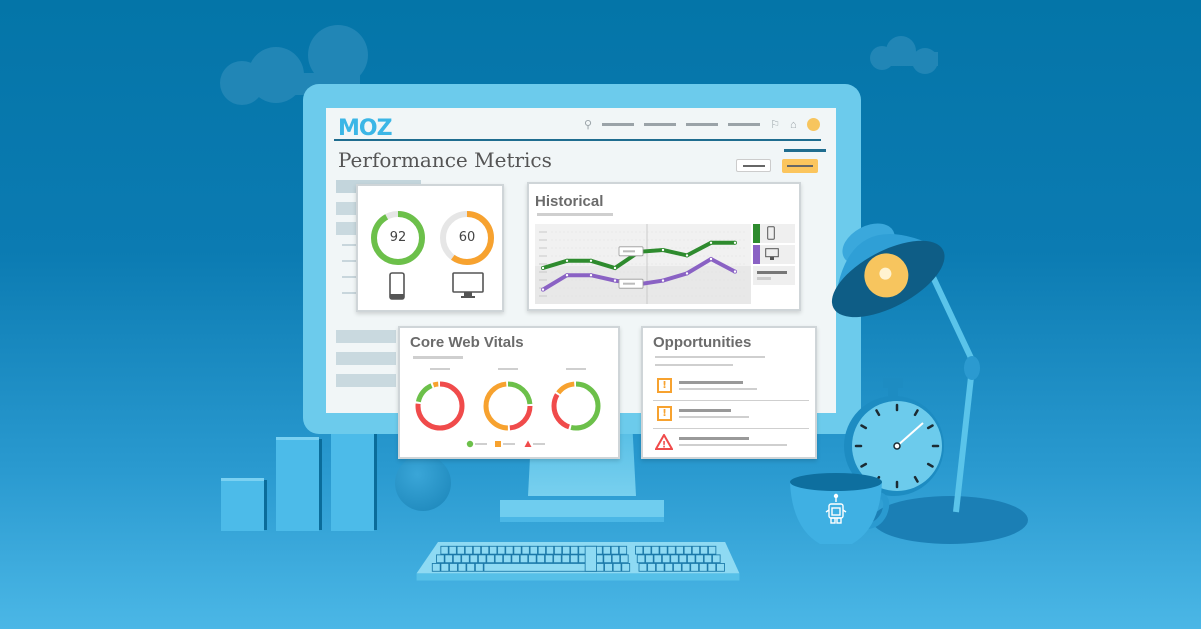  What do you see at coordinates (438, 357) in the screenshot?
I see `cwv-subtitle-placeholder` at bounding box center [438, 357].